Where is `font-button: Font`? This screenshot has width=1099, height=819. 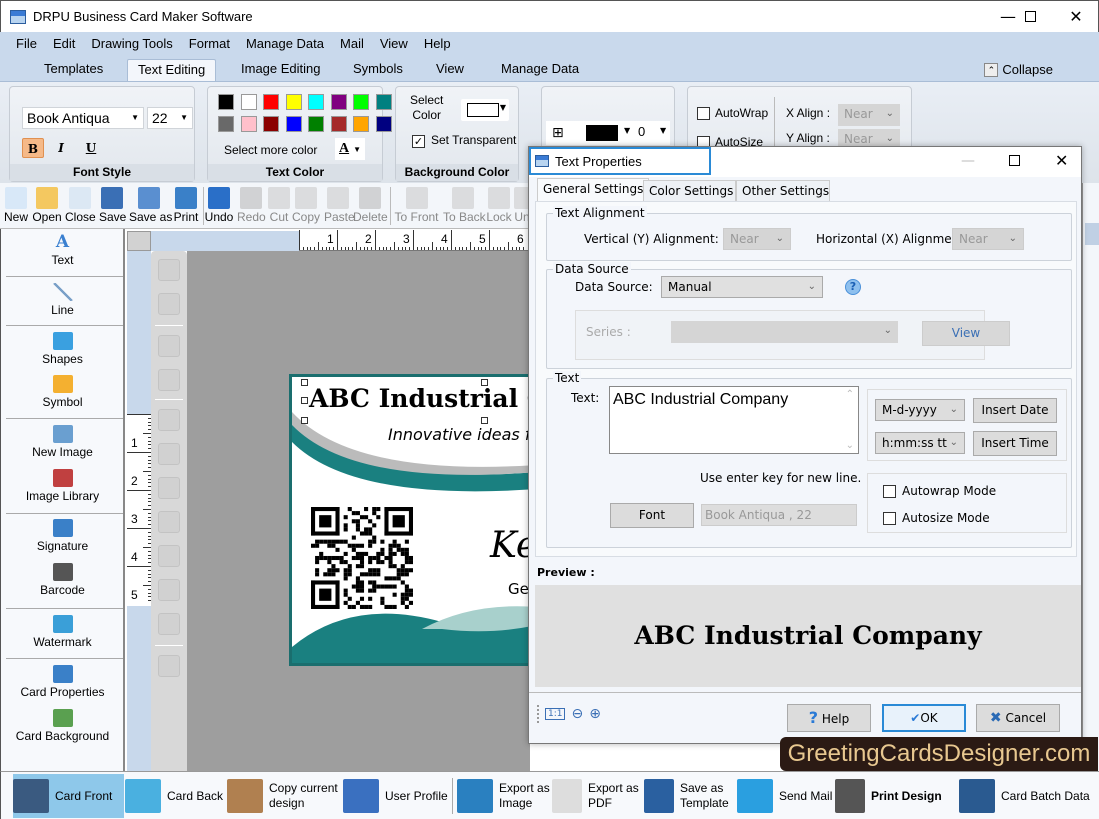
font-button: Font is located at coordinates (652, 515).